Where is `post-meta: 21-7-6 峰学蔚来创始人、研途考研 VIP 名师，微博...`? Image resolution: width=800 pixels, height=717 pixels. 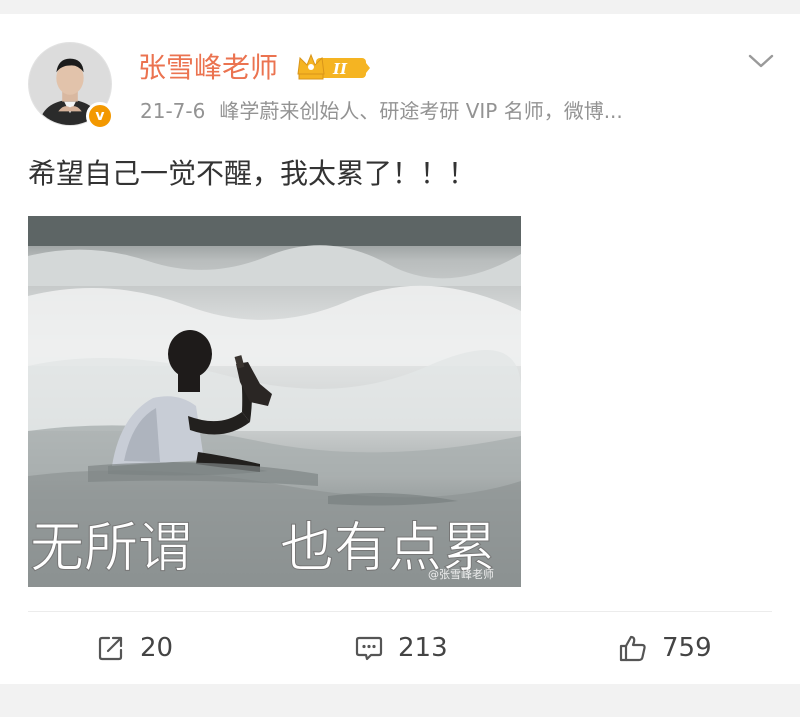
post-meta: 21-7-6 峰学蔚来创始人、研途考研 VIP 名师，微博... is located at coordinates (420, 111).